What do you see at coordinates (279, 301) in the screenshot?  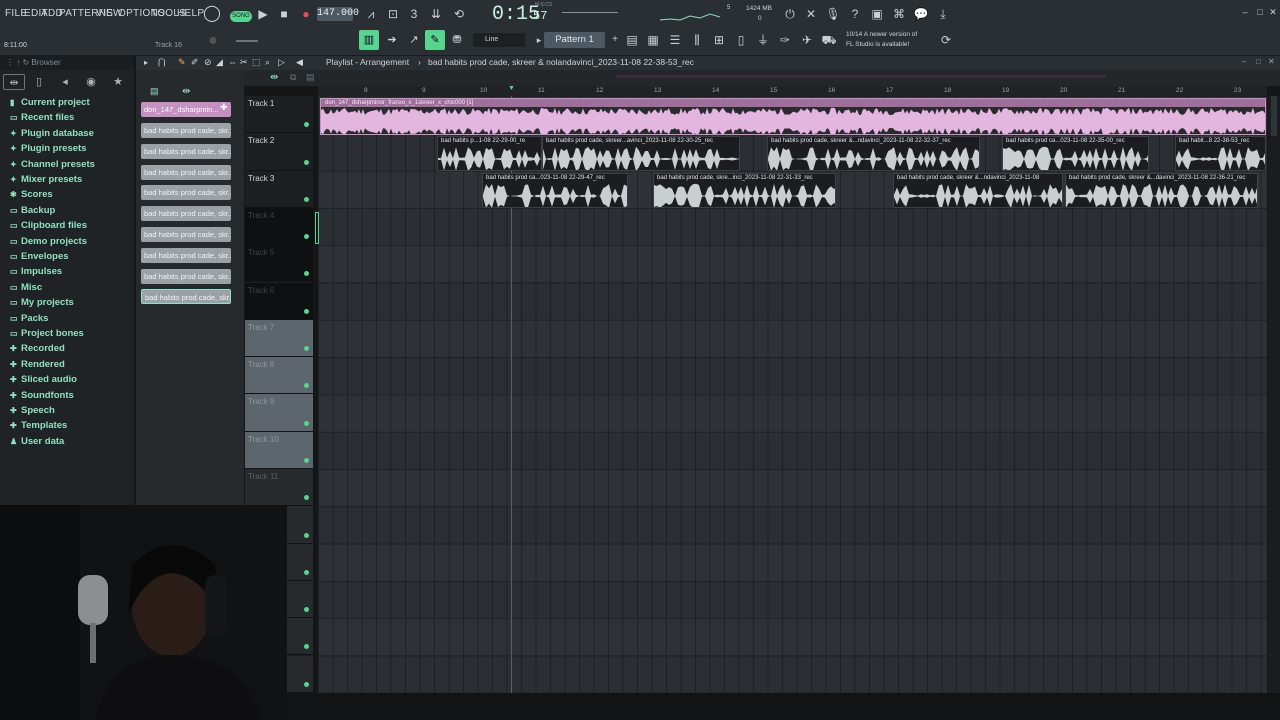 I see `track-header-row: Track 6` at bounding box center [279, 301].